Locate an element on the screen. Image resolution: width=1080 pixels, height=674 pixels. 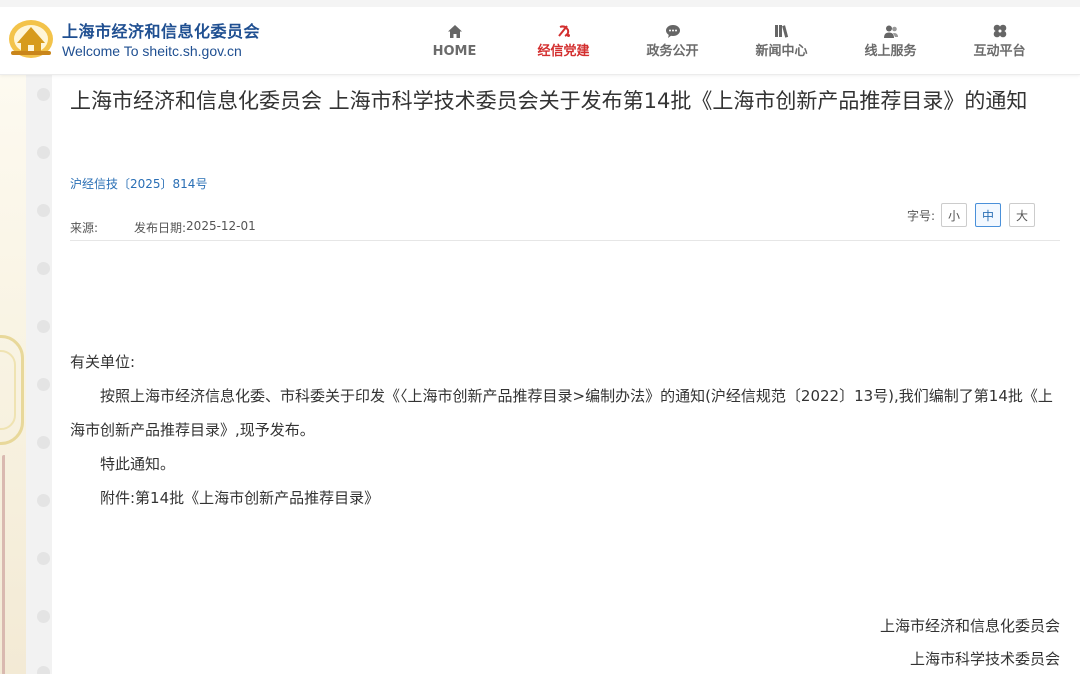
font-size-label: 字号: is located at coordinates (921, 215).